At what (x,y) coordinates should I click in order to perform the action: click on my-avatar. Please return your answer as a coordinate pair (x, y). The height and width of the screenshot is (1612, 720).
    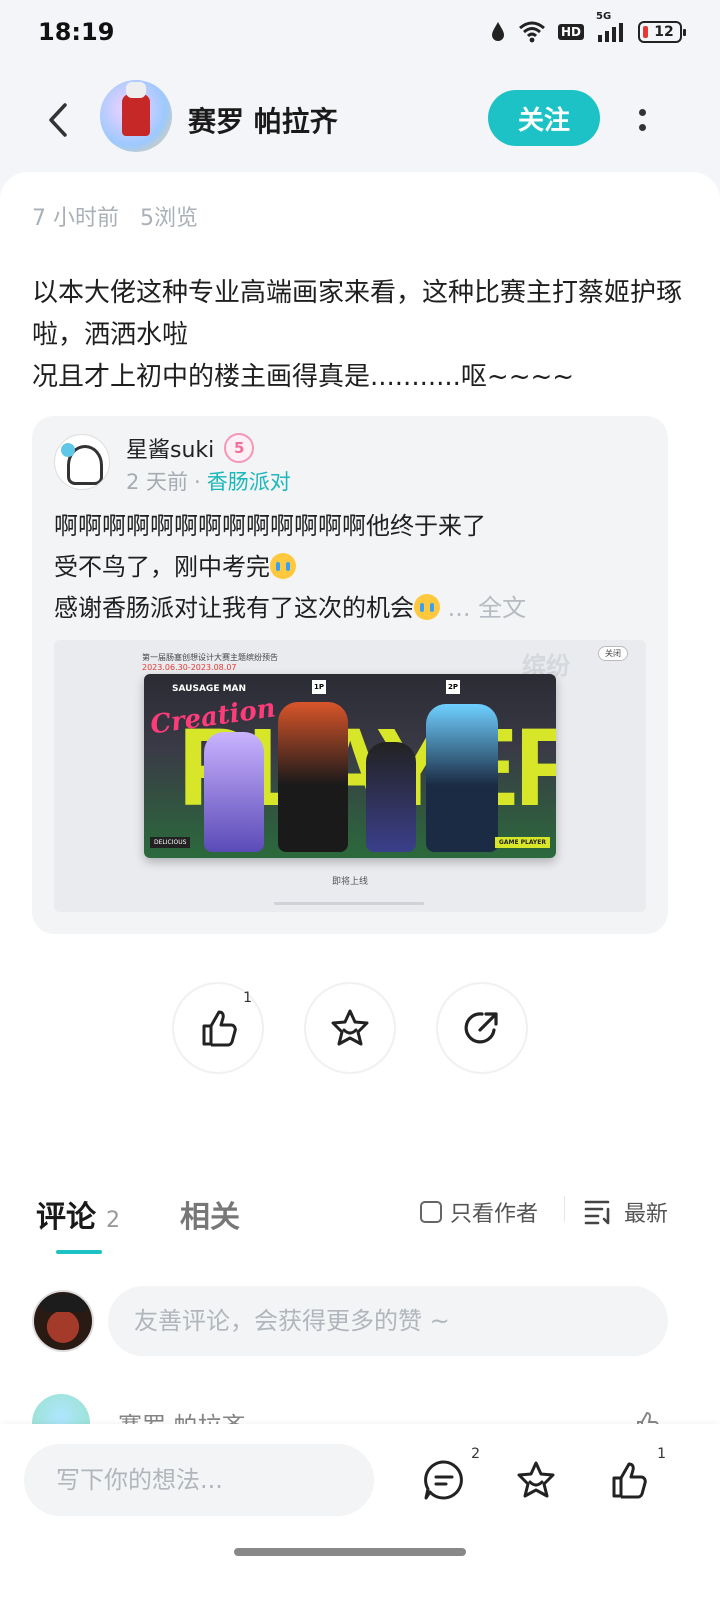
    Looking at the image, I should click on (63, 1321).